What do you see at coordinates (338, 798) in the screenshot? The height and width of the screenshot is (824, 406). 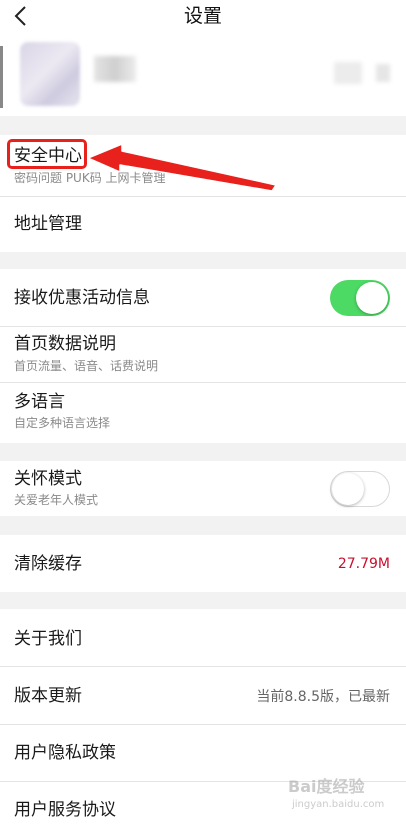 I see `baidu-jingyan-watermark: Bai度经验 jingyan.baidu.com` at bounding box center [338, 798].